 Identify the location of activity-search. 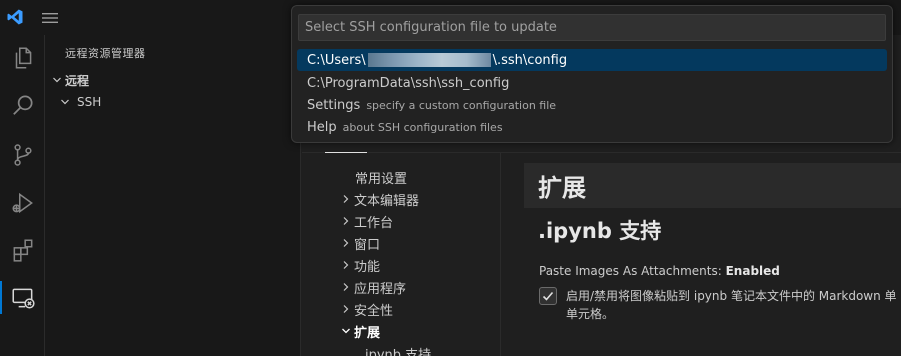
(22, 104).